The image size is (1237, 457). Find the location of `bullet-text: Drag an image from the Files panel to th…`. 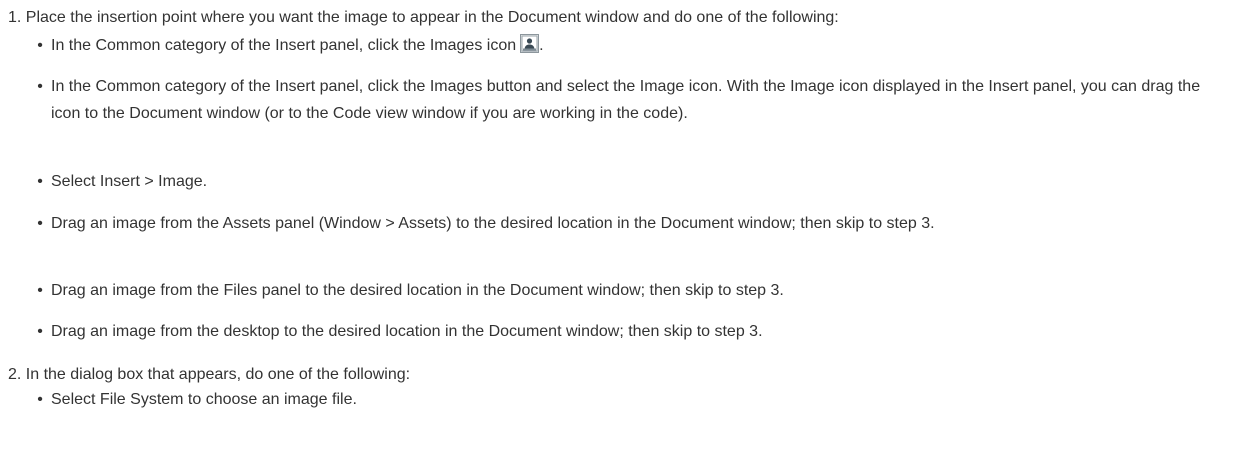

bullet-text: Drag an image from the Files panel to th… is located at coordinates (417, 290).